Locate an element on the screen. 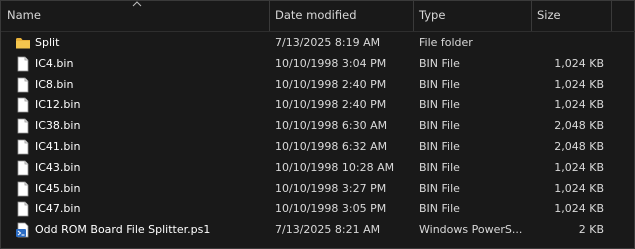  column-divider is located at coordinates (611, 16).